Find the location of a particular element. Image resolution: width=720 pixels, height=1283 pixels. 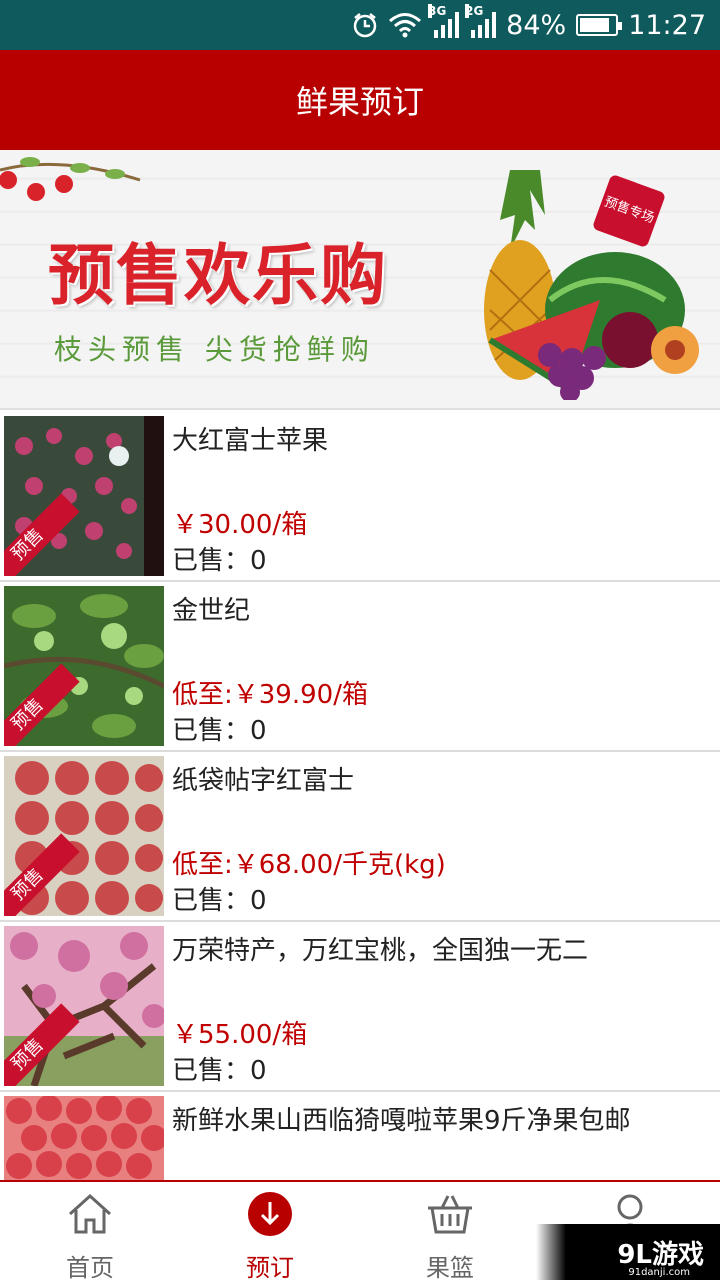

network-2g-label: 2G is located at coordinates (474, 11).